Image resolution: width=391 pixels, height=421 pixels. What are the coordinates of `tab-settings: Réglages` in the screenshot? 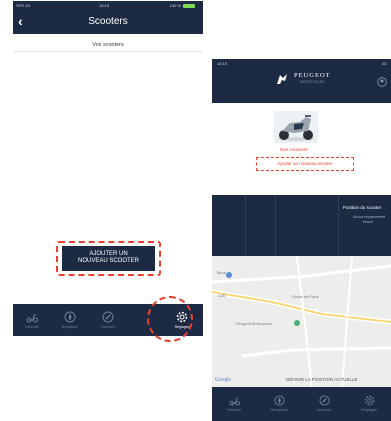 It's located at (369, 404).